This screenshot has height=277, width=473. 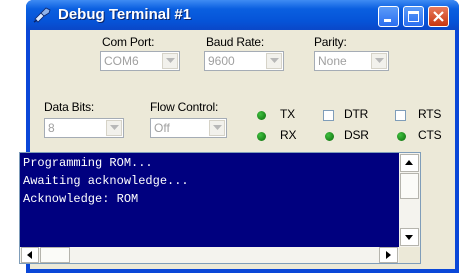 What do you see at coordinates (128, 42) in the screenshot?
I see `com-port-label: Com Port:` at bounding box center [128, 42].